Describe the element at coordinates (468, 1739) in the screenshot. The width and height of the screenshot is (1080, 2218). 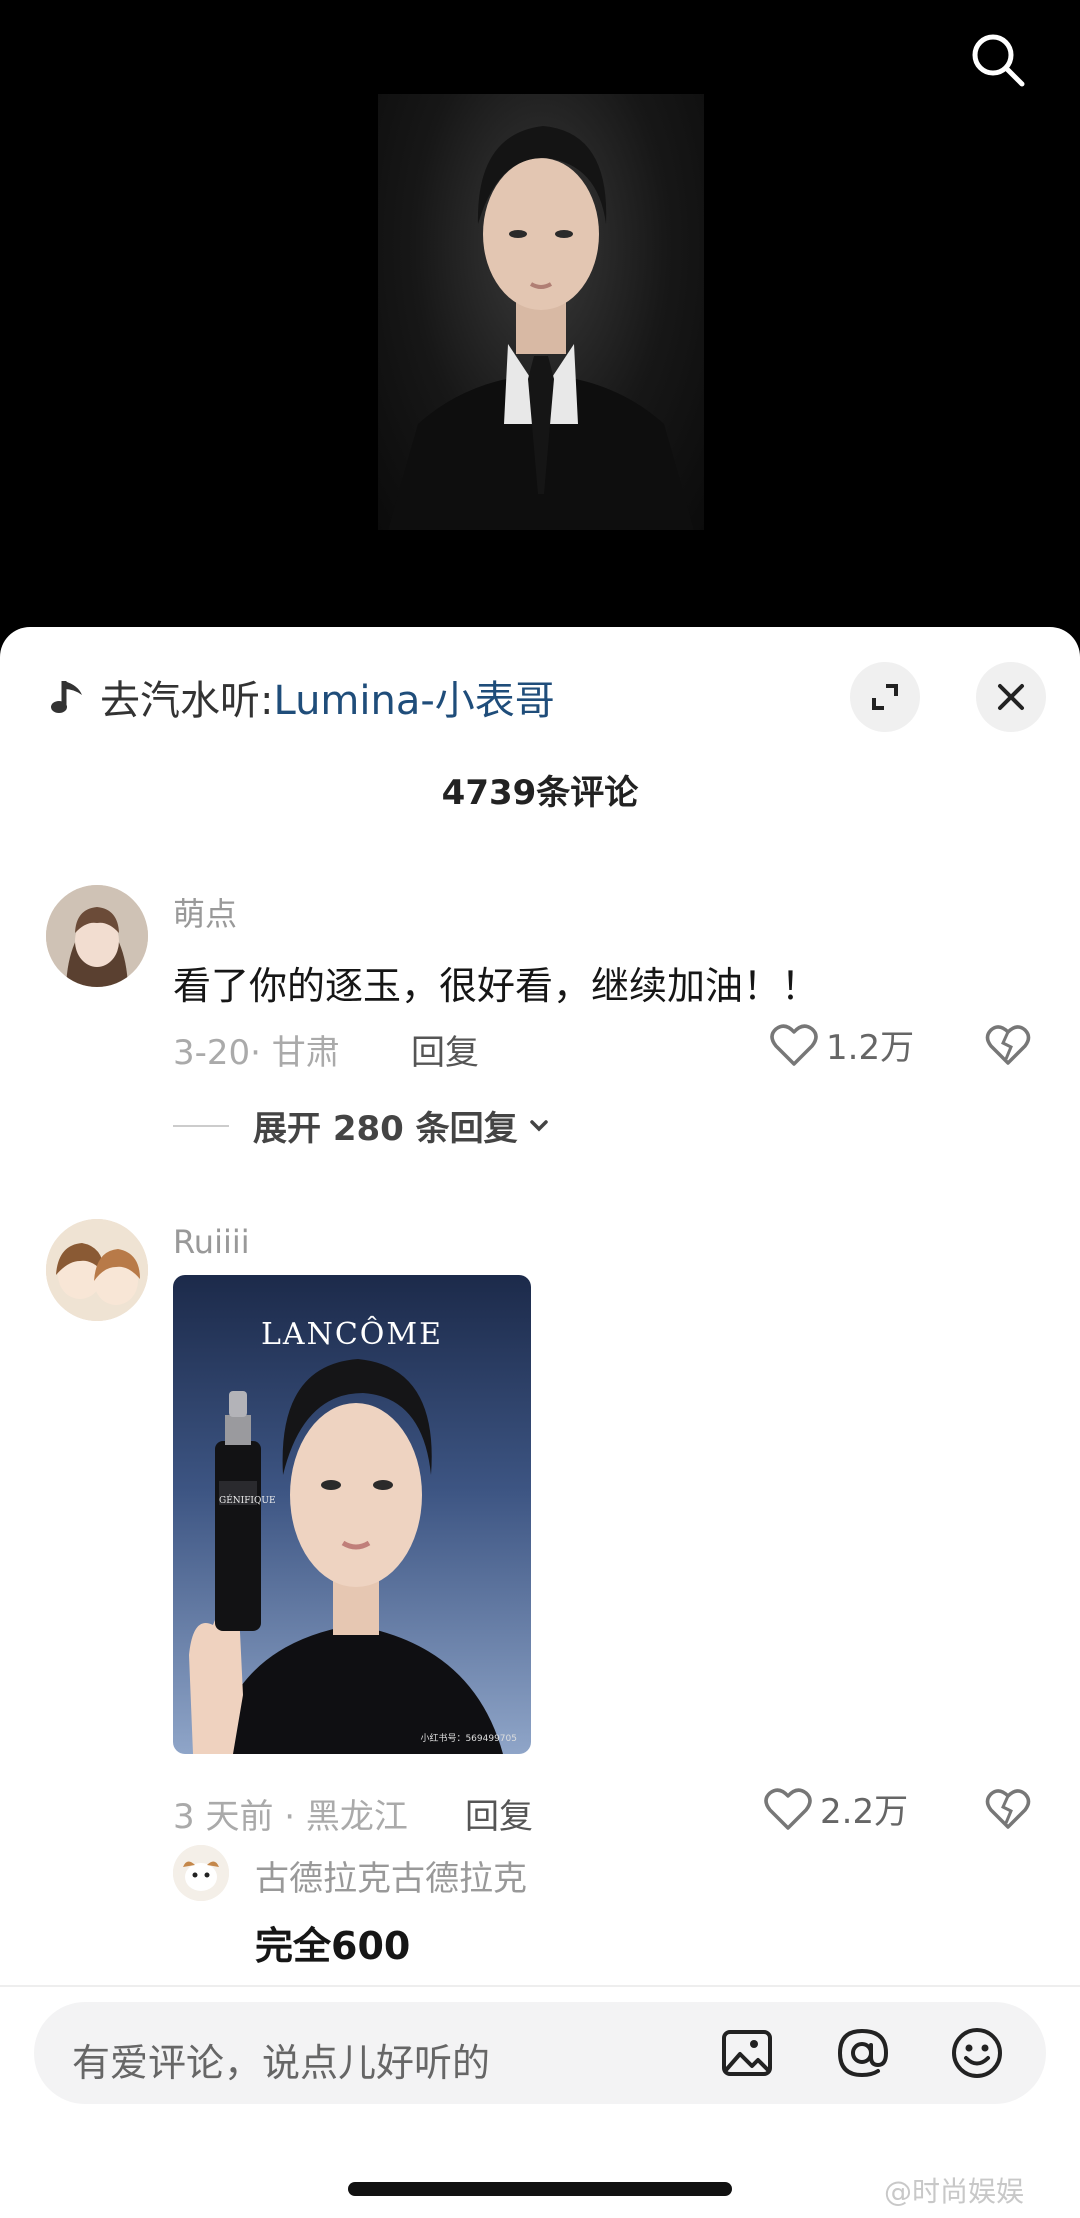
I see `image-watermark: 小红书号：569499705` at that location.